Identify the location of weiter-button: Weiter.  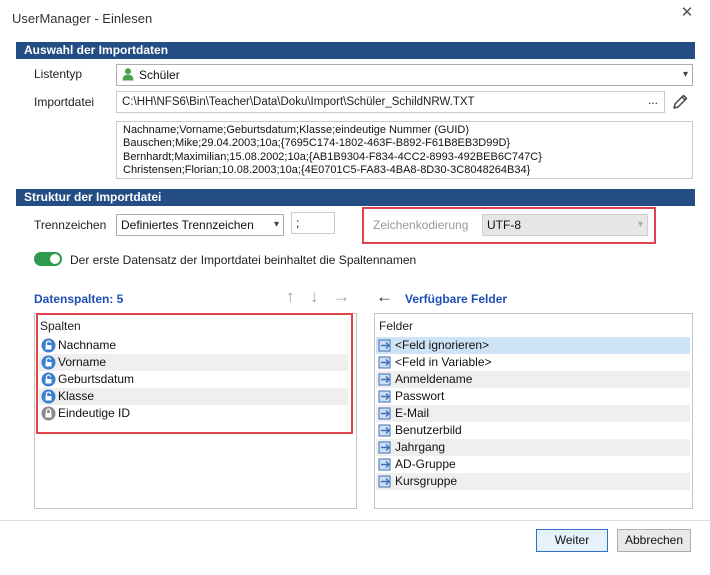
(572, 540).